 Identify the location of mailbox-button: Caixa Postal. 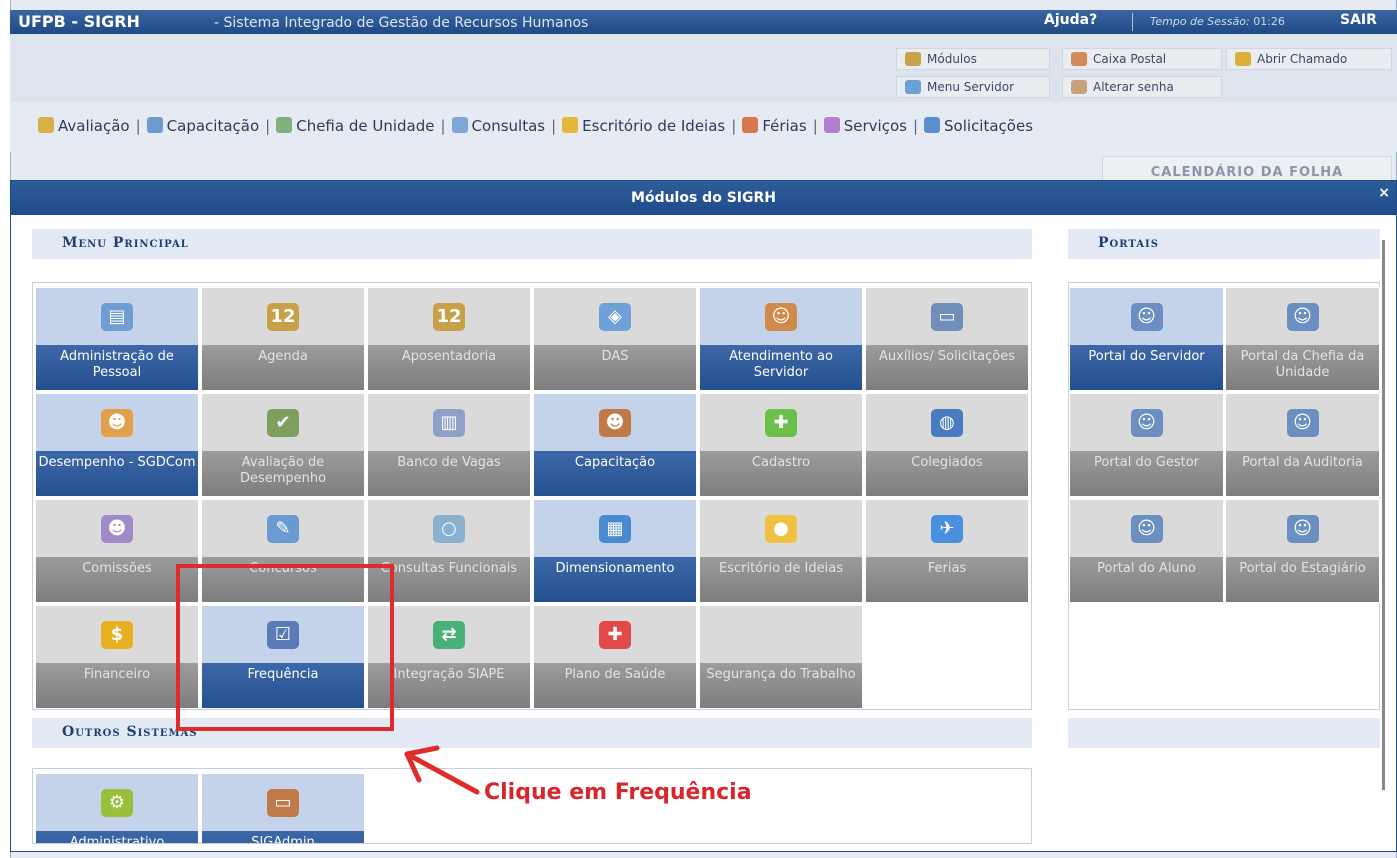
(1142, 59).